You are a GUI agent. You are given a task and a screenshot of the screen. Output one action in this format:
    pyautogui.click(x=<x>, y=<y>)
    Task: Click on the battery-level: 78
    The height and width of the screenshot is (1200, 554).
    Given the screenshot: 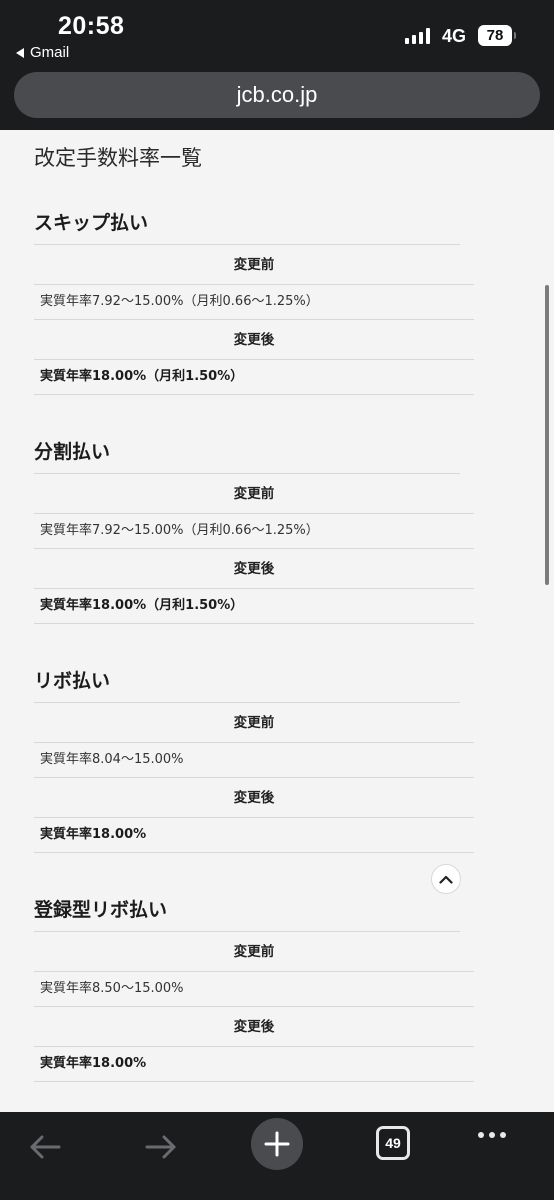 What is the action you would take?
    pyautogui.click(x=495, y=35)
    